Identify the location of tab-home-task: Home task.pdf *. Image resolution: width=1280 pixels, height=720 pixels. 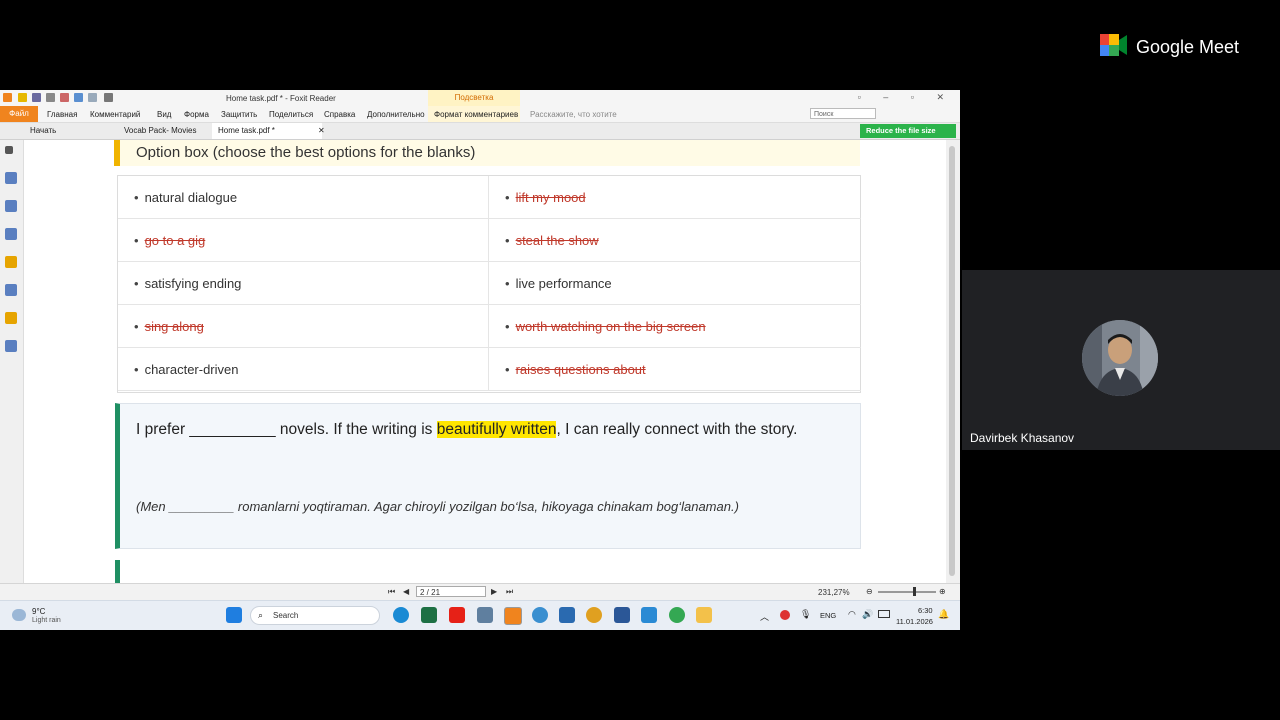
(267, 131).